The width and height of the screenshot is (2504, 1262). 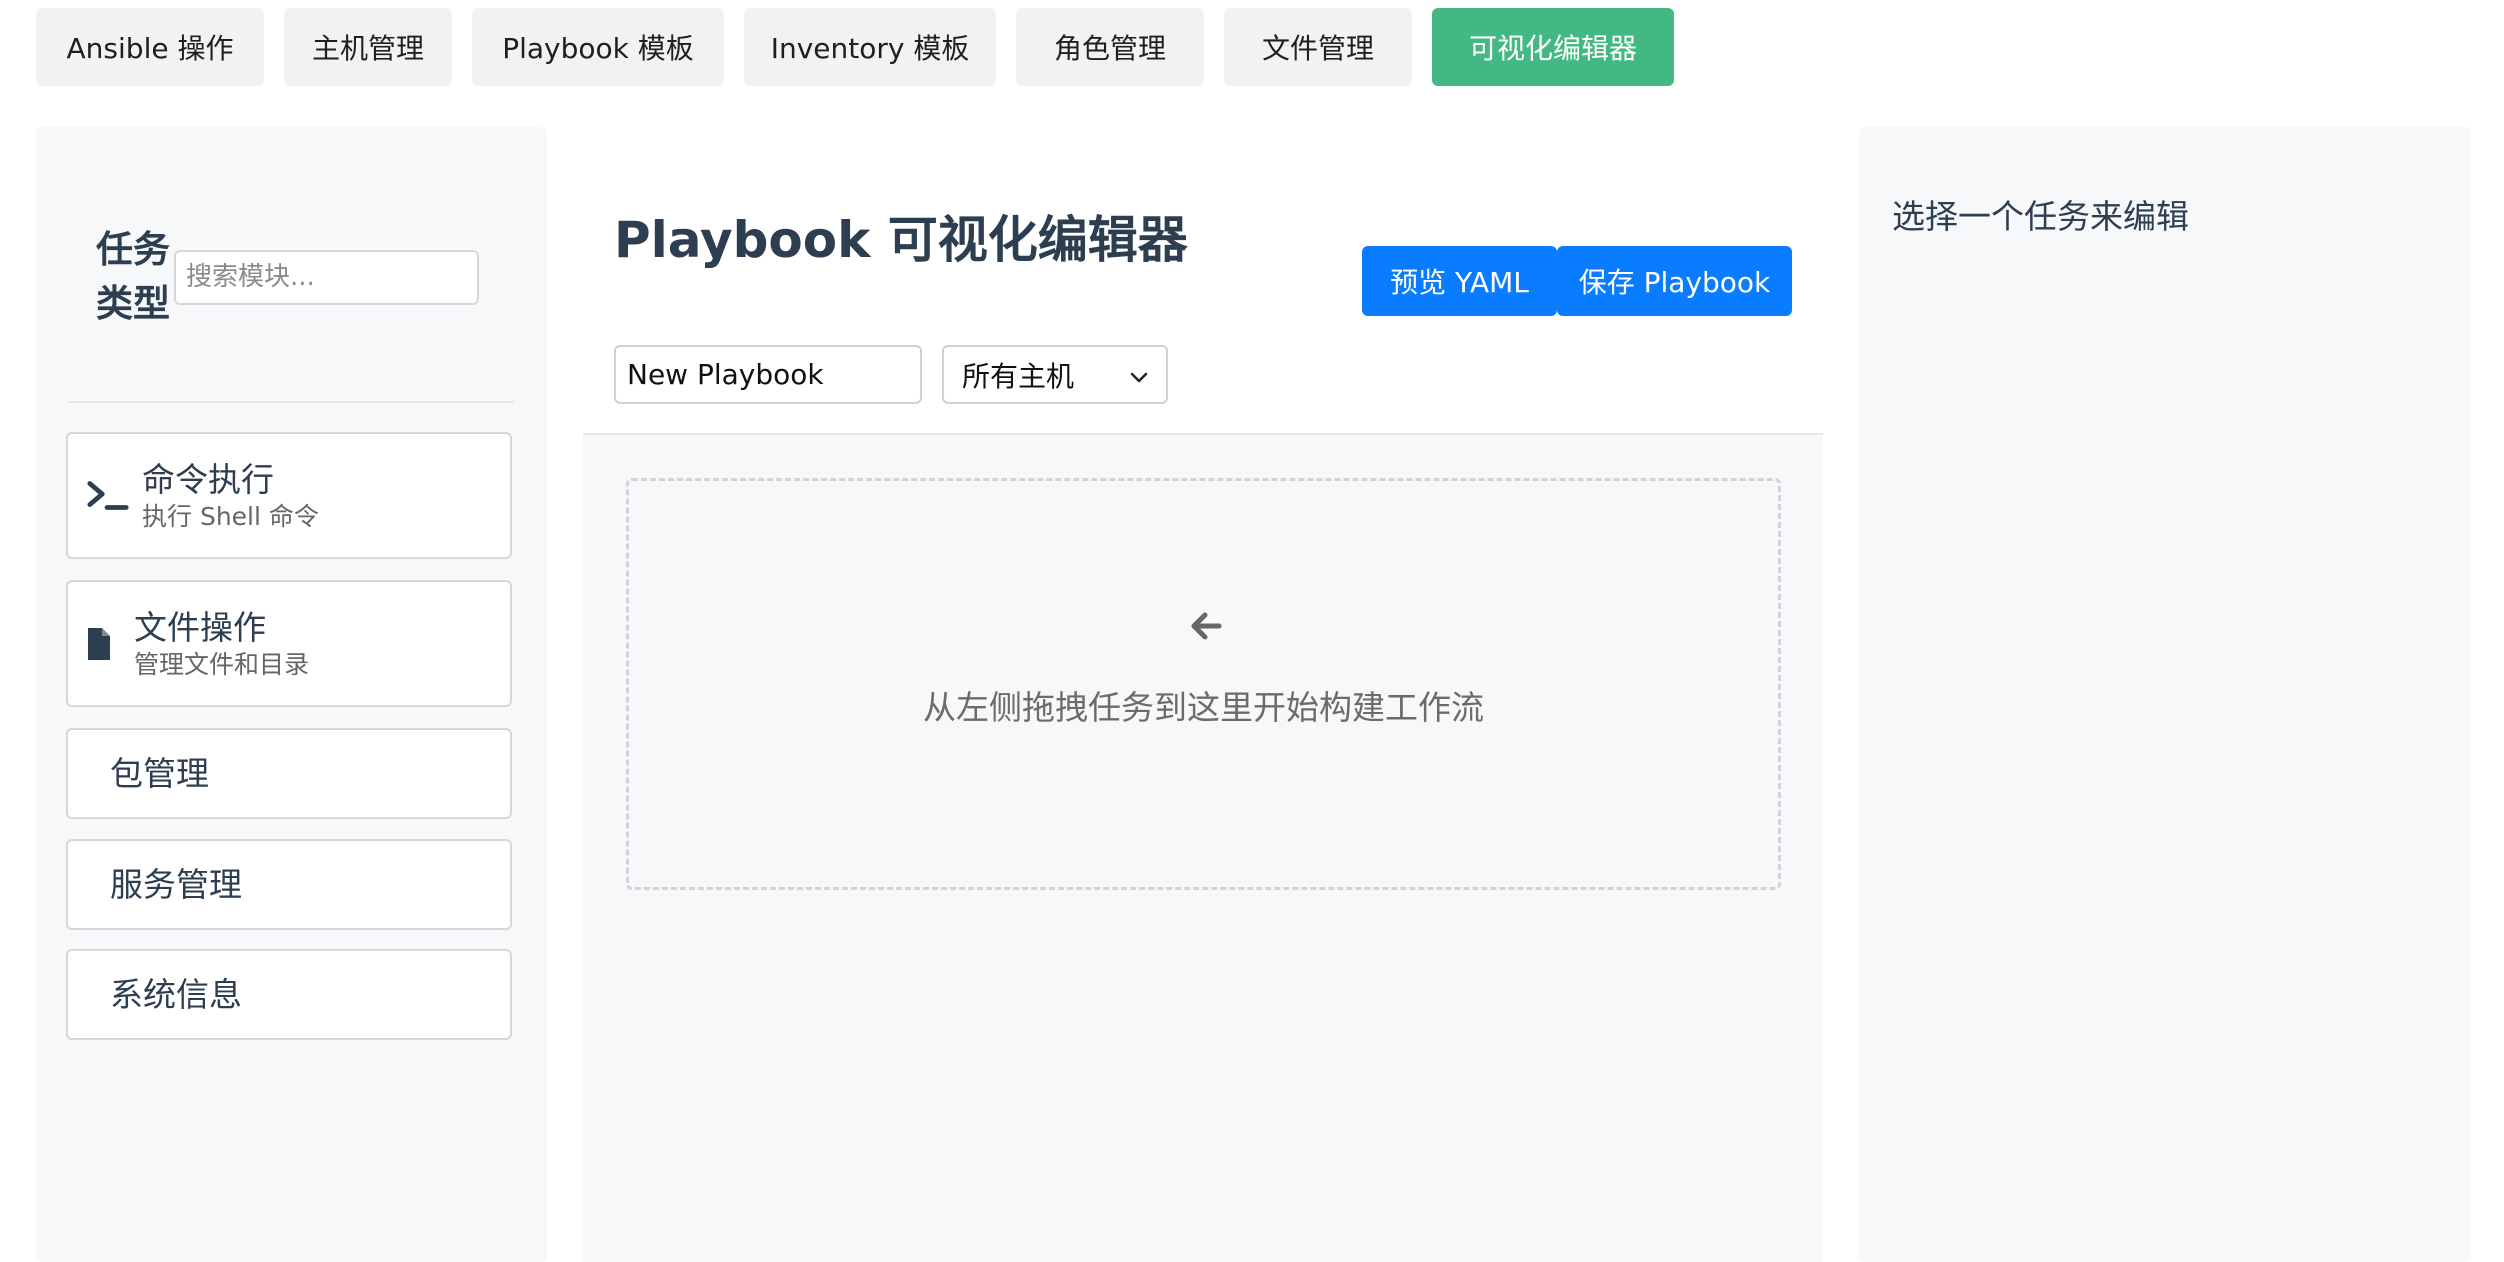 What do you see at coordinates (1139, 374) in the screenshot?
I see `chevron-down-icon` at bounding box center [1139, 374].